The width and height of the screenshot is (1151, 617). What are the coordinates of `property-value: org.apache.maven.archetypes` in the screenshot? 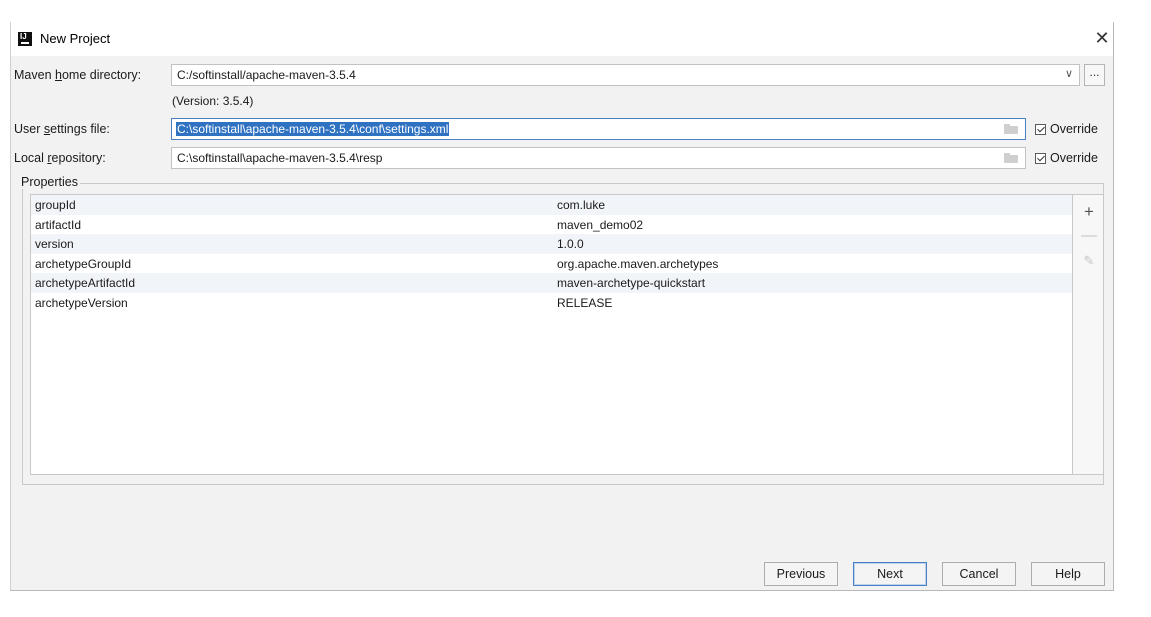 It's located at (638, 263).